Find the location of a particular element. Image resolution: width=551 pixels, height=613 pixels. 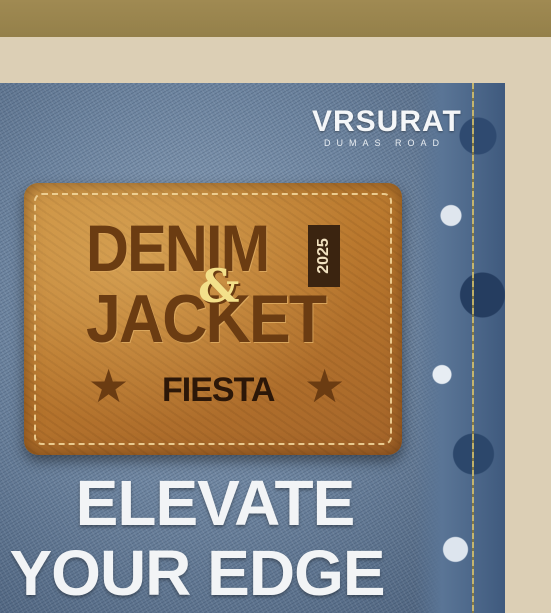

denim-seam-stitch is located at coordinates (473, 348).